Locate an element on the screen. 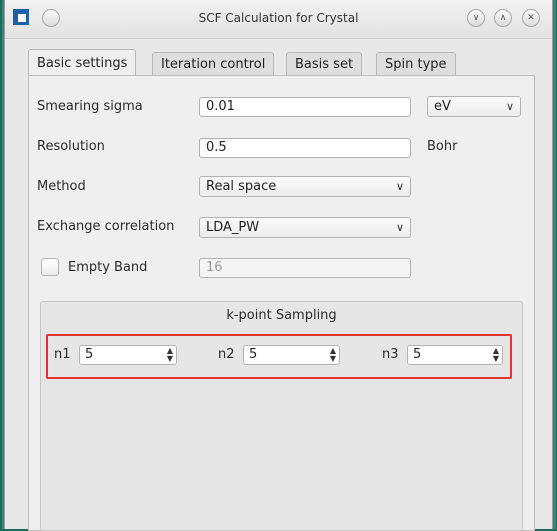 The image size is (557, 531). minimize-button: ∨ is located at coordinates (476, 18).